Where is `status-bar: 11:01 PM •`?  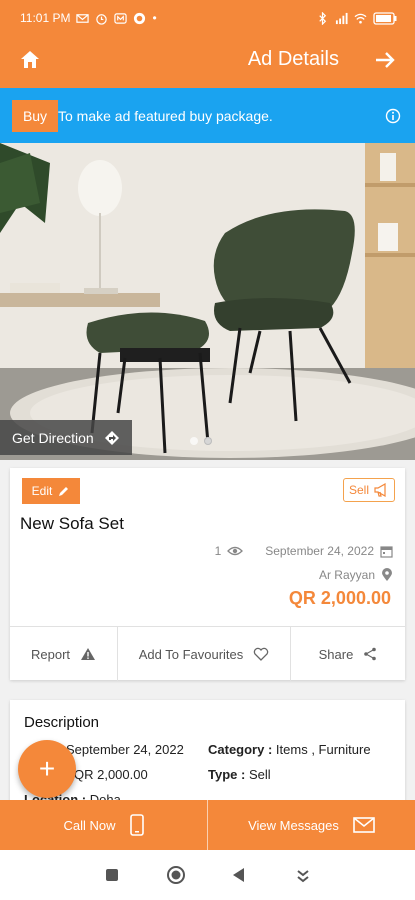 status-bar: 11:01 PM • is located at coordinates (207, 18).